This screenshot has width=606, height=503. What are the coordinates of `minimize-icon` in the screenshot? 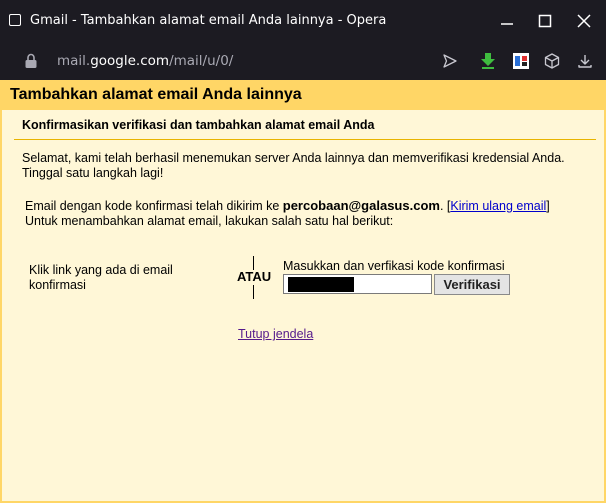 It's located at (507, 24).